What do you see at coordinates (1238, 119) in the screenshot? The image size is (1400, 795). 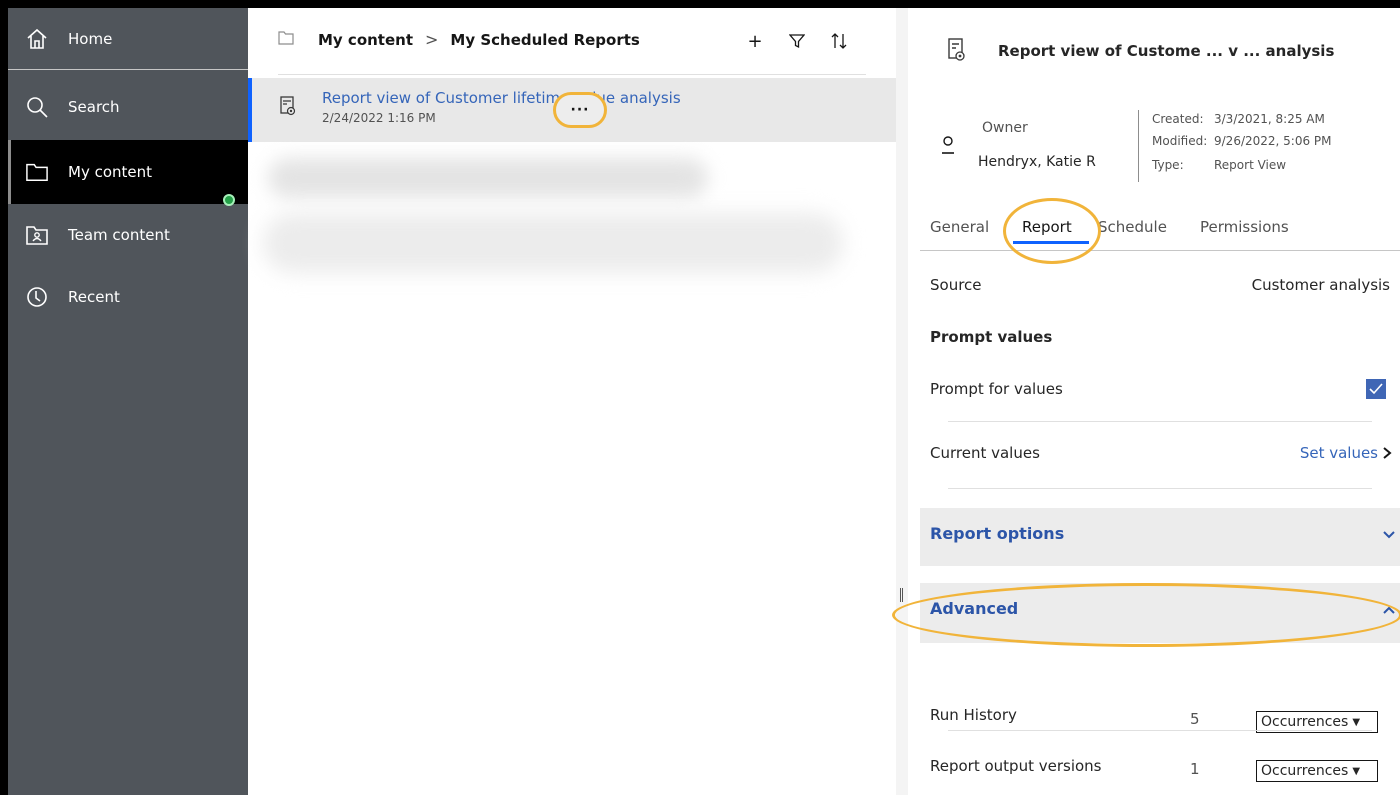 I see `created-meta: Created: 3/3/2021, 8:25 AM` at bounding box center [1238, 119].